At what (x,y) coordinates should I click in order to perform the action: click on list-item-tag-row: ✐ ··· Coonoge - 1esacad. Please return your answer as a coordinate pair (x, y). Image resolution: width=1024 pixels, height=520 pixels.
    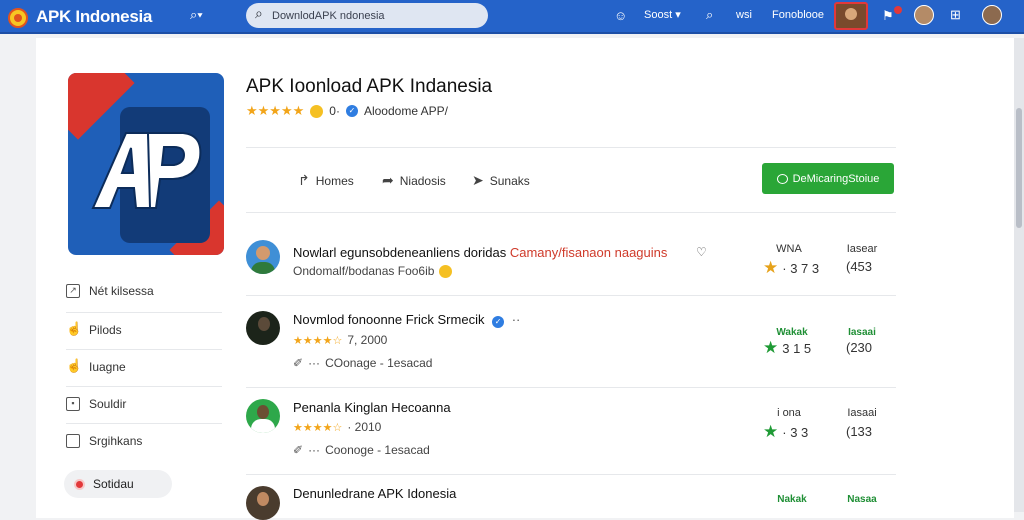
    Looking at the image, I should click on (361, 450).